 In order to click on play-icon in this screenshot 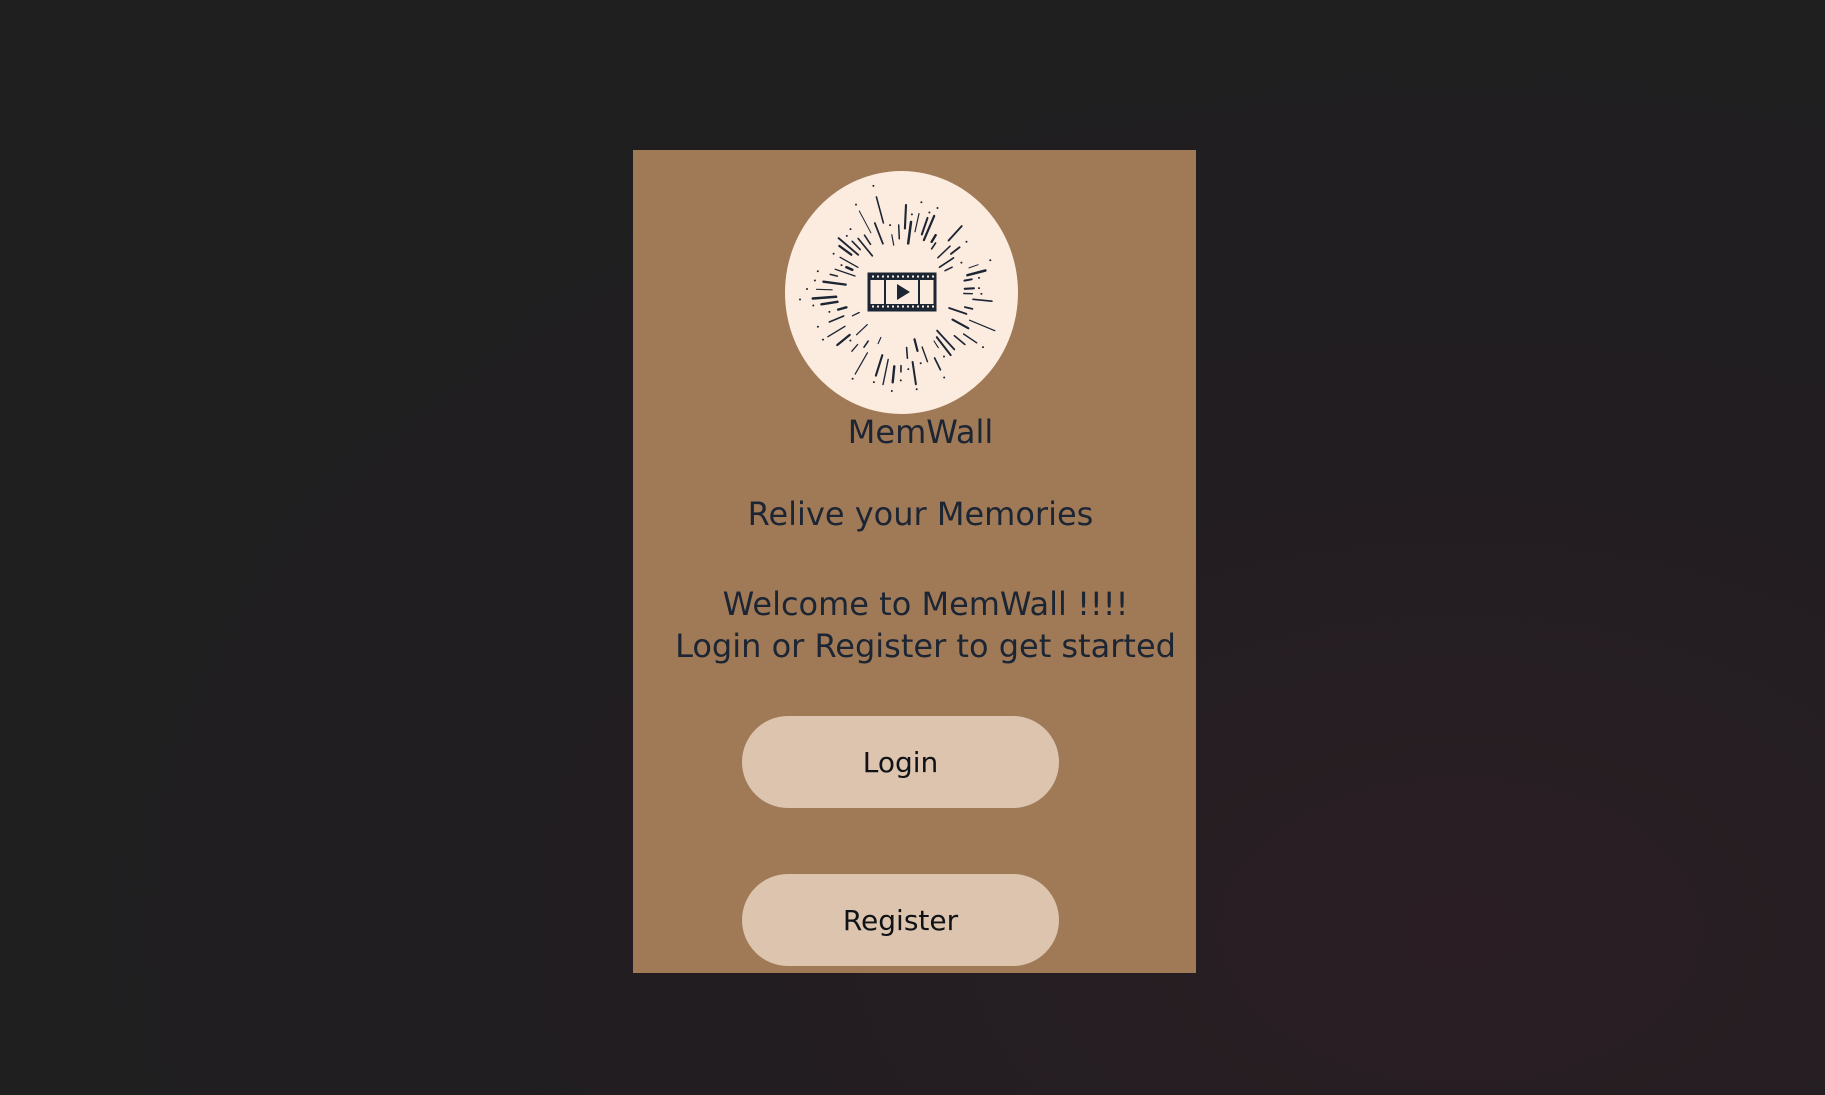, I will do `click(903, 292)`.